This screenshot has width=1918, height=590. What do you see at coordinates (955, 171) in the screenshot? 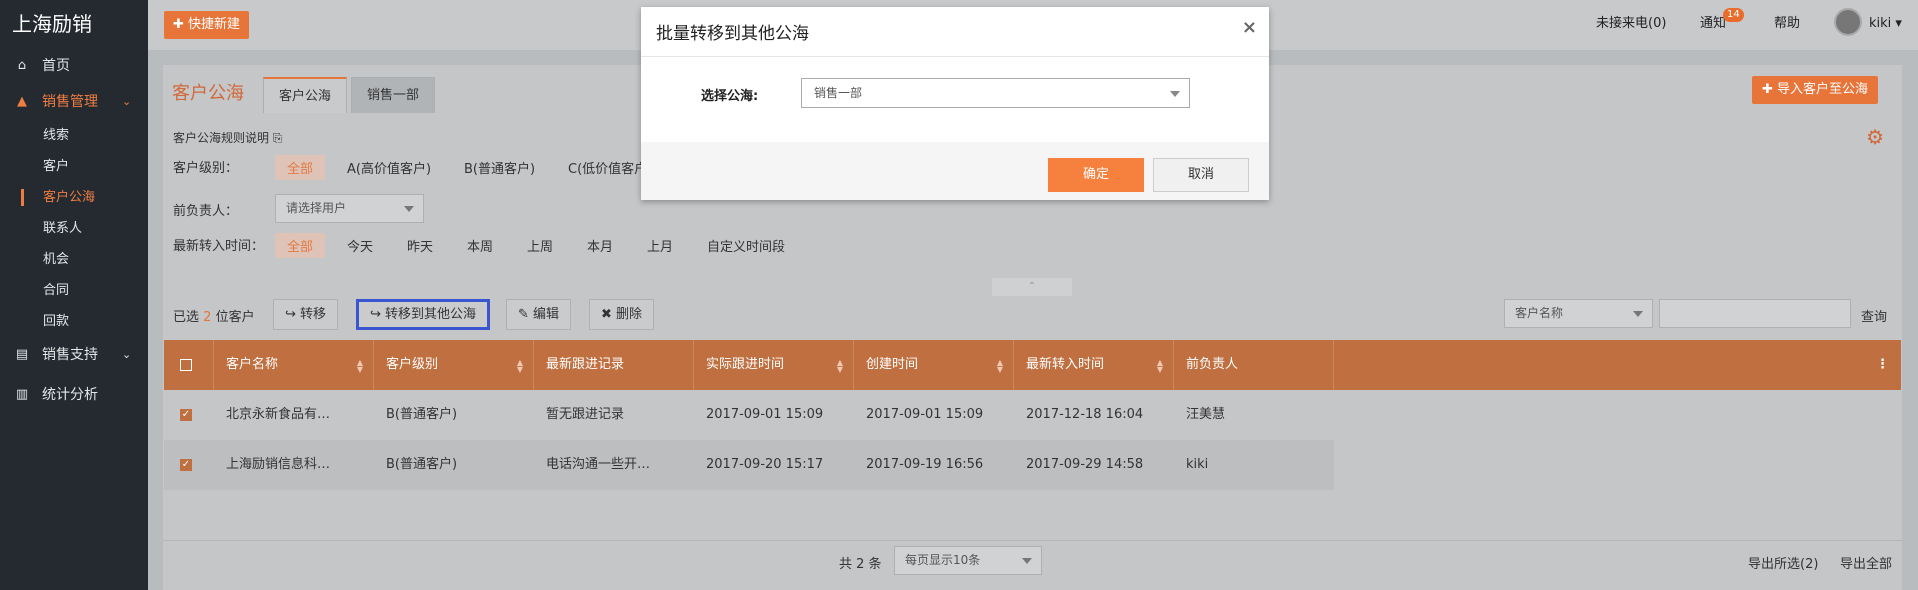
I see `dialog-footer: 确定 取消` at bounding box center [955, 171].